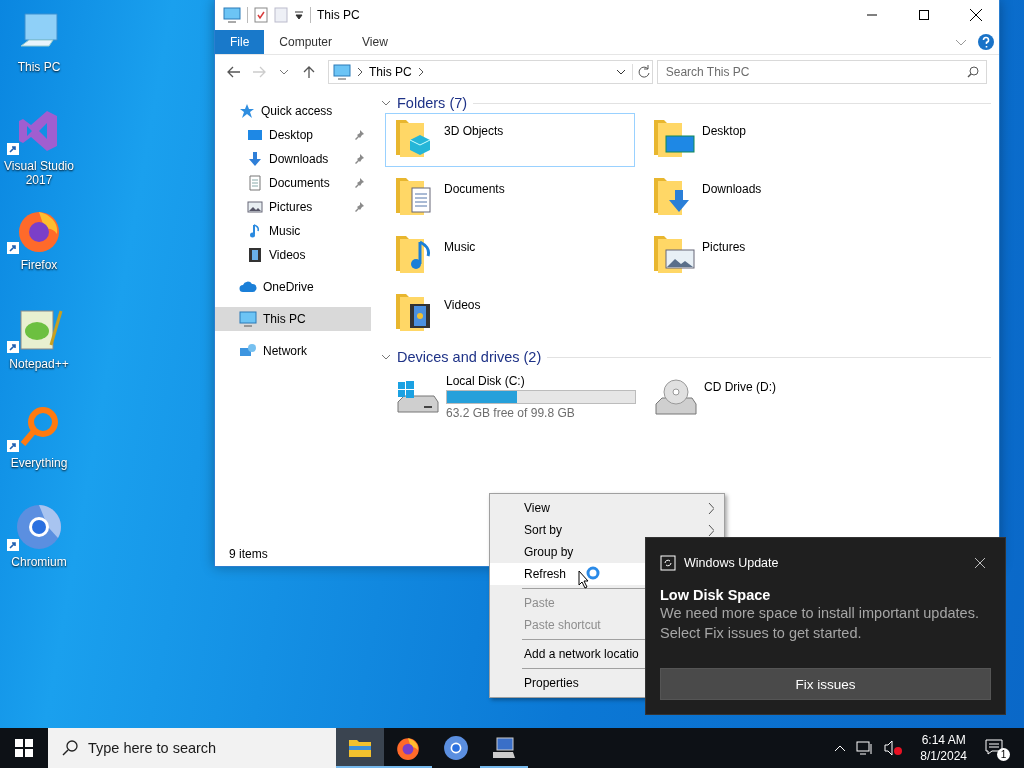 Image resolution: width=1024 pixels, height=768 pixels. I want to click on checkmark-document-icon, so click(261, 15).